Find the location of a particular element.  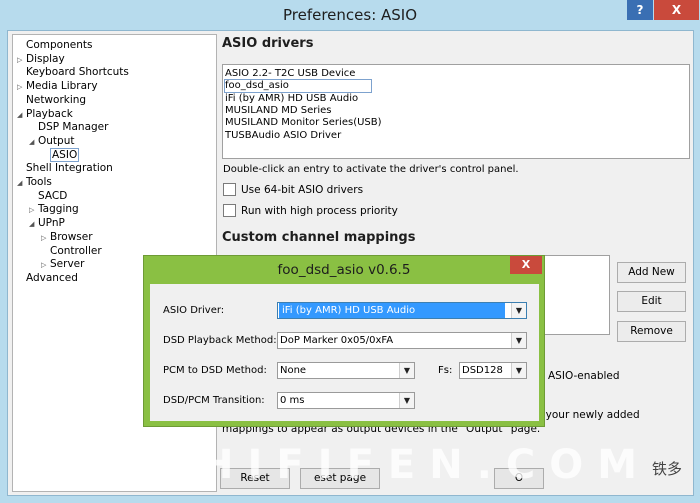

tree-item-tools: ◢ Tools is located at coordinates (34, 182).